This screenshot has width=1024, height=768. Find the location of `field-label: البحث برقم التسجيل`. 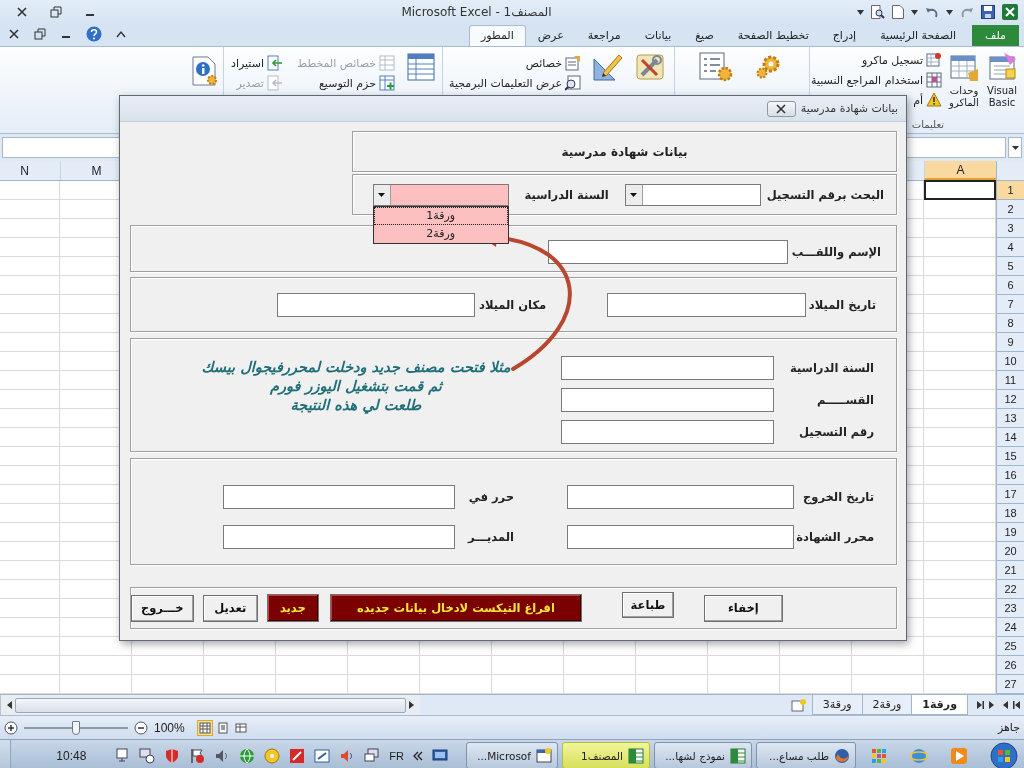

field-label: البحث برقم التسجيل is located at coordinates (825, 194).